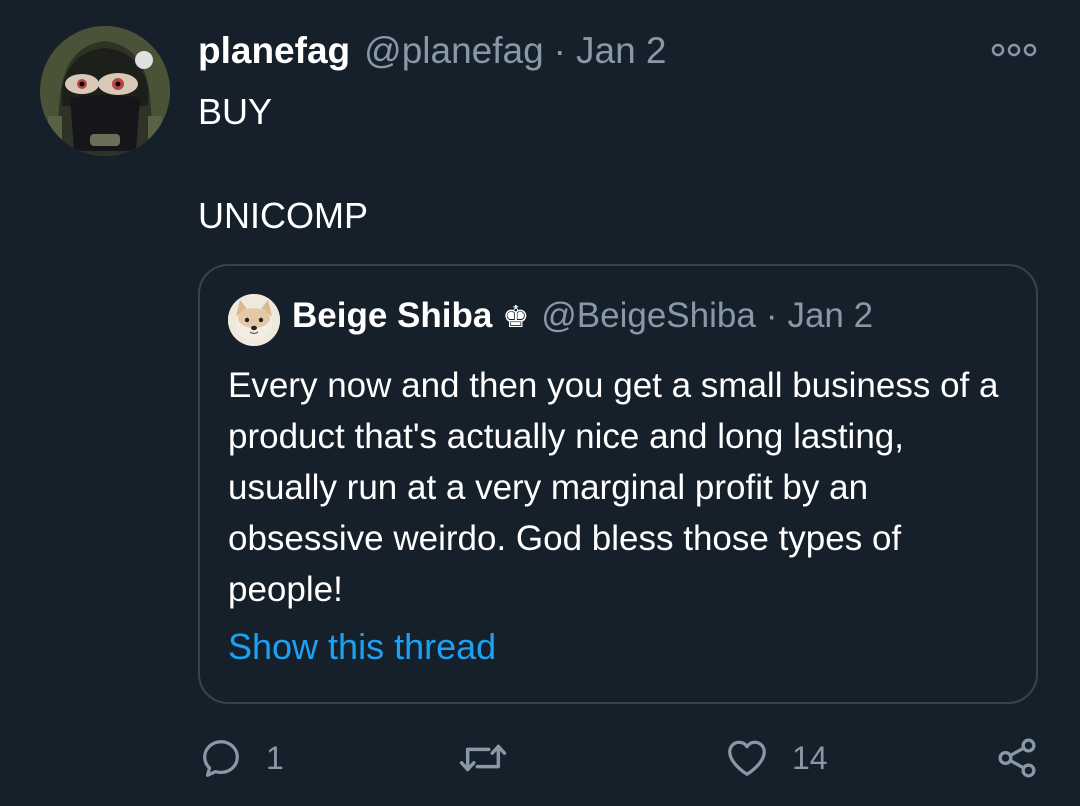 The width and height of the screenshot is (1080, 806). I want to click on retweet-button, so click(494, 758).